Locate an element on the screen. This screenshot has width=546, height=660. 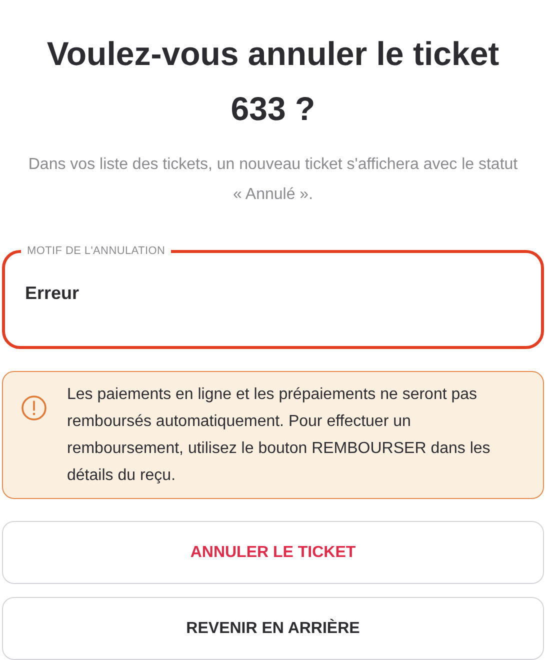
back-button: REVENIR EN ARRIÈRE is located at coordinates (273, 628).